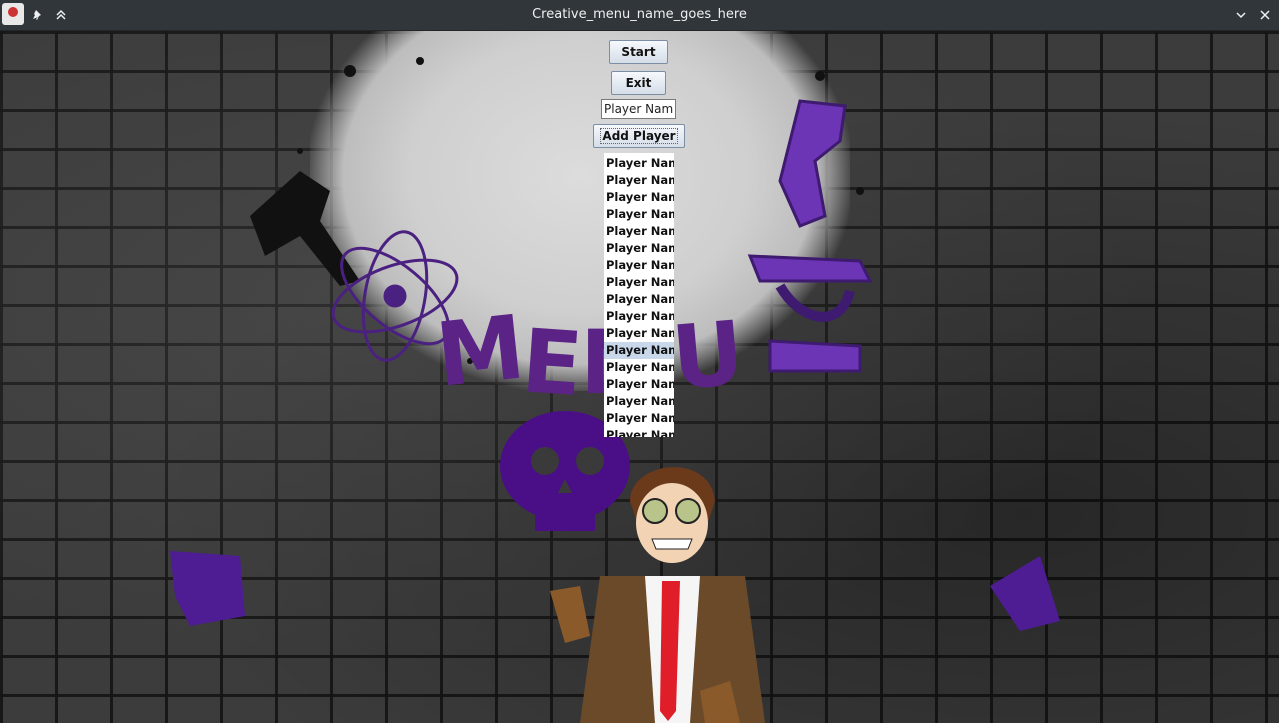 The height and width of the screenshot is (723, 1279). Describe the element at coordinates (305, 228) in the screenshot. I see `hammer-graffiti` at that location.